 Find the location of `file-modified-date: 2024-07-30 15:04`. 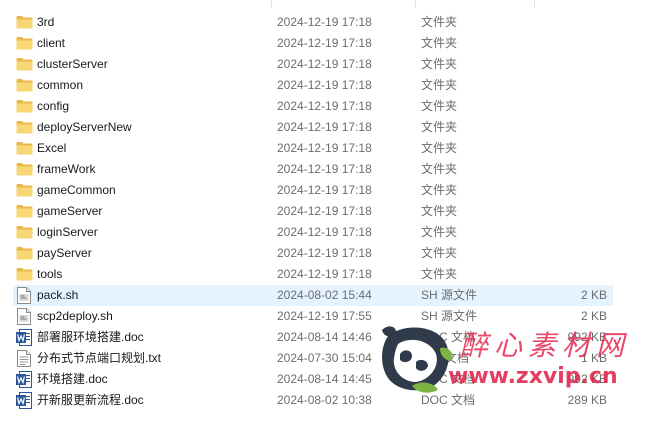

file-modified-date: 2024-07-30 15:04 is located at coordinates (324, 358).